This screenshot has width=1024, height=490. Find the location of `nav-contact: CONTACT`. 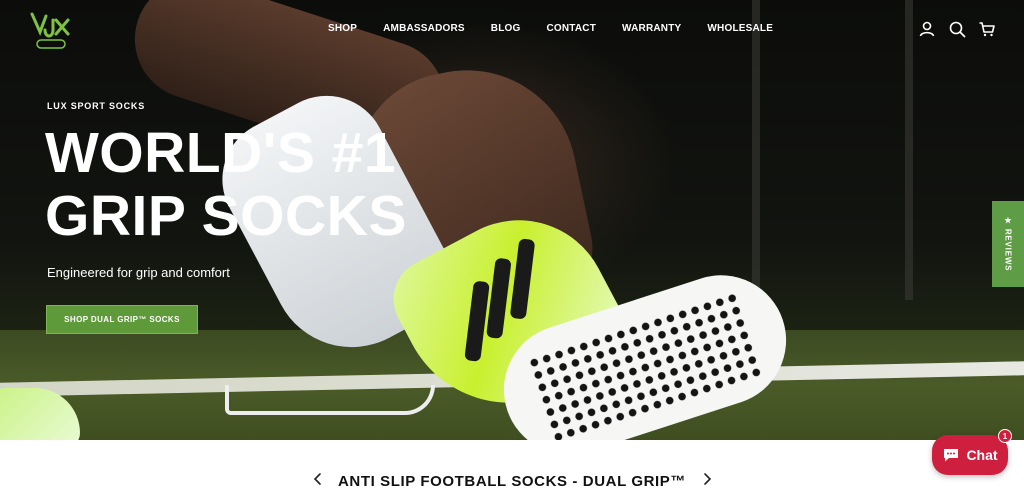

nav-contact: CONTACT is located at coordinates (571, 28).